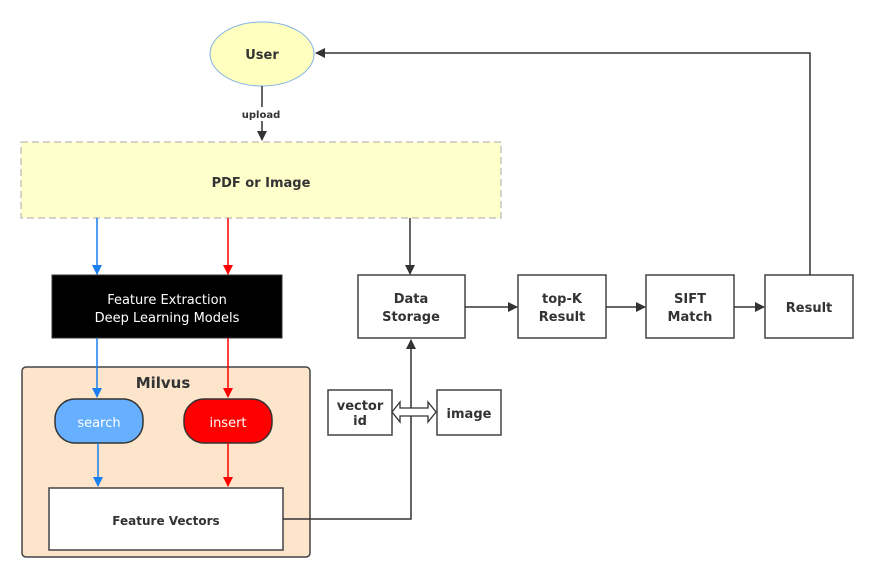  Describe the element at coordinates (167, 300) in the screenshot. I see `feature-extraction-label: Feature Extraction` at that location.